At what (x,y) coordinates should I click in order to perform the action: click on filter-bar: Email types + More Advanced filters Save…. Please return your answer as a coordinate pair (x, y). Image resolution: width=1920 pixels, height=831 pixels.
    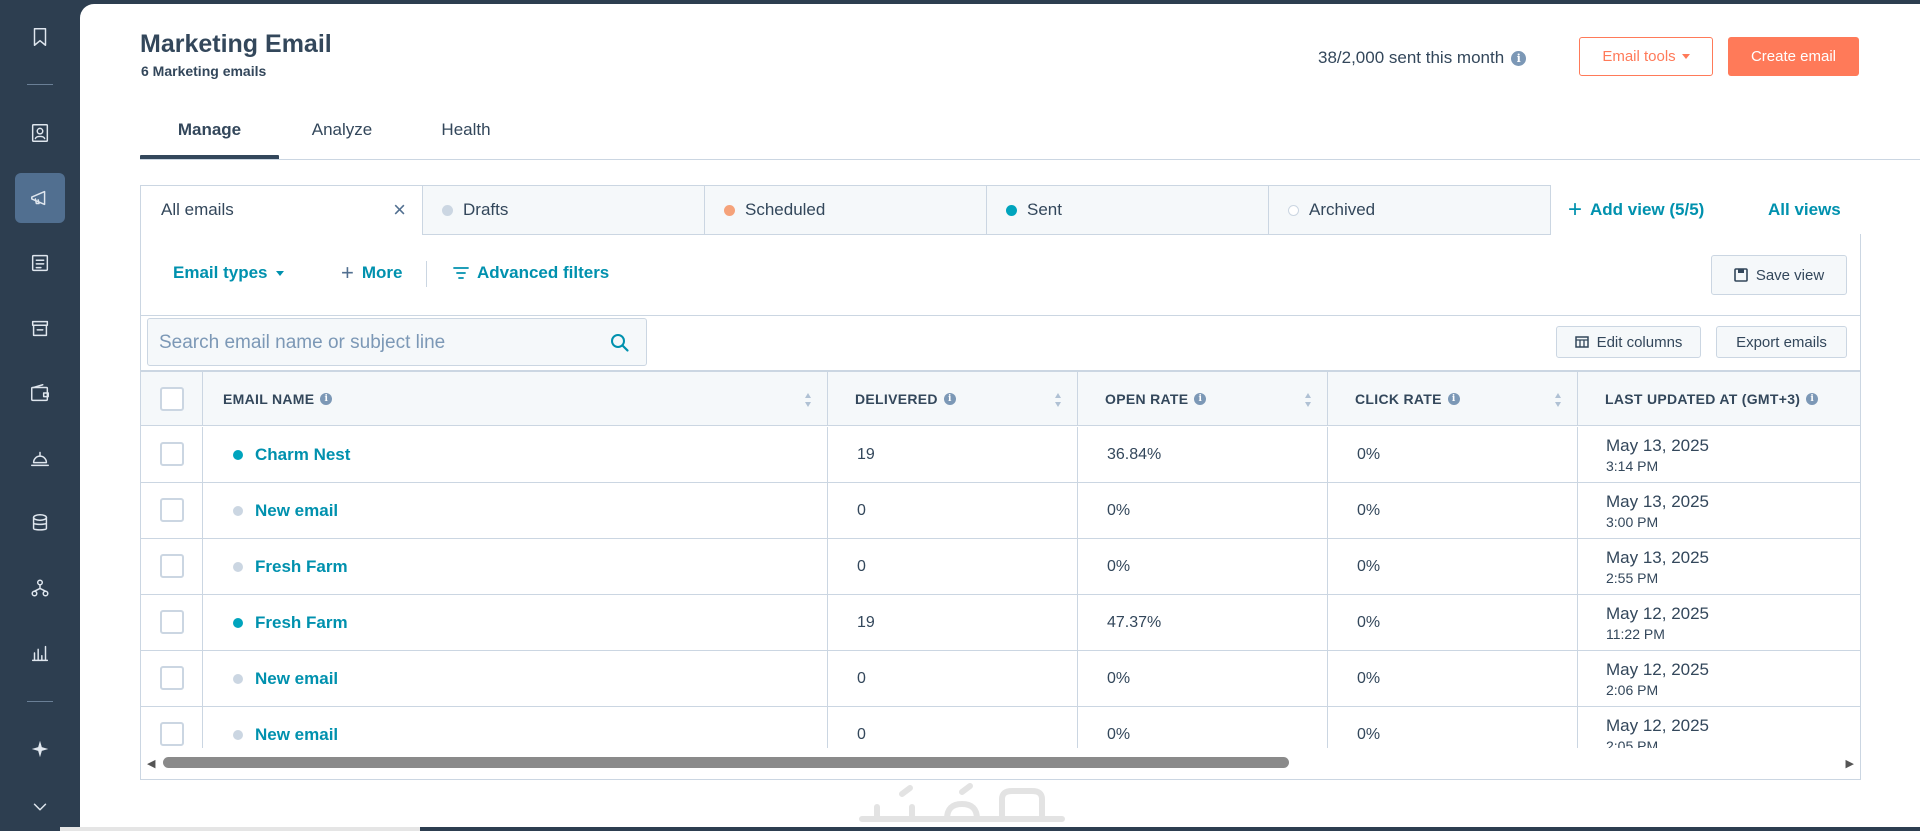
    Looking at the image, I should click on (1000, 275).